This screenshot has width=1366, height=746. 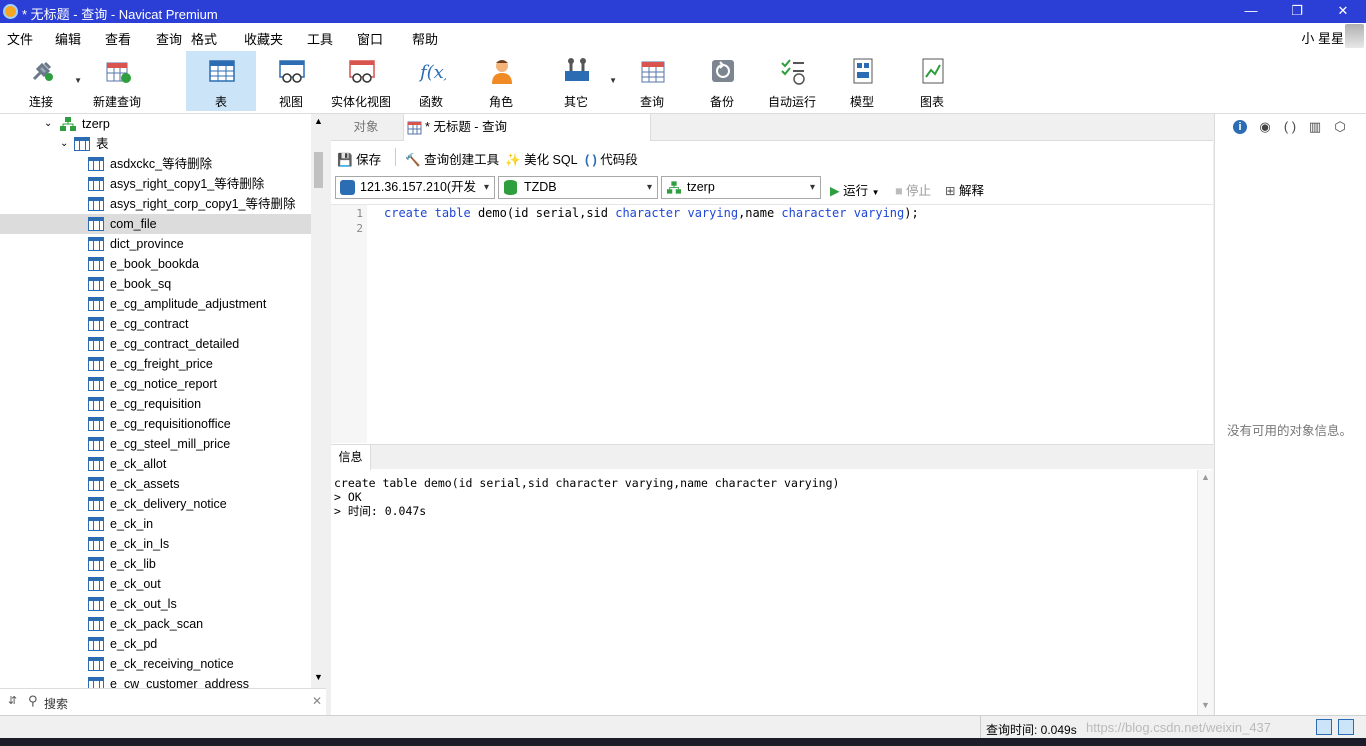 What do you see at coordinates (155, 664) in the screenshot?
I see `tree-table-item: e_ck_receiving_notice` at bounding box center [155, 664].